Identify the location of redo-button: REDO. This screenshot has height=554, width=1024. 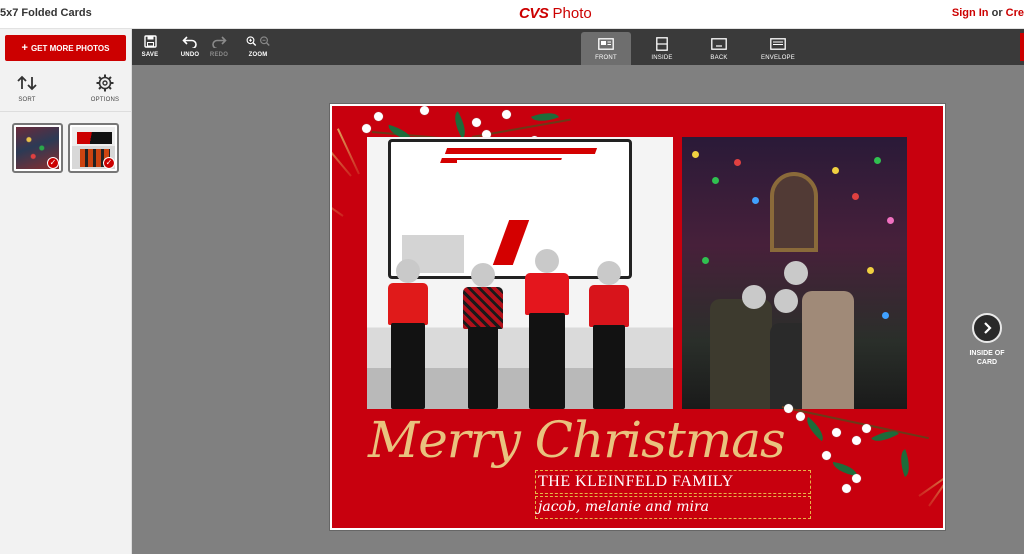
(219, 47).